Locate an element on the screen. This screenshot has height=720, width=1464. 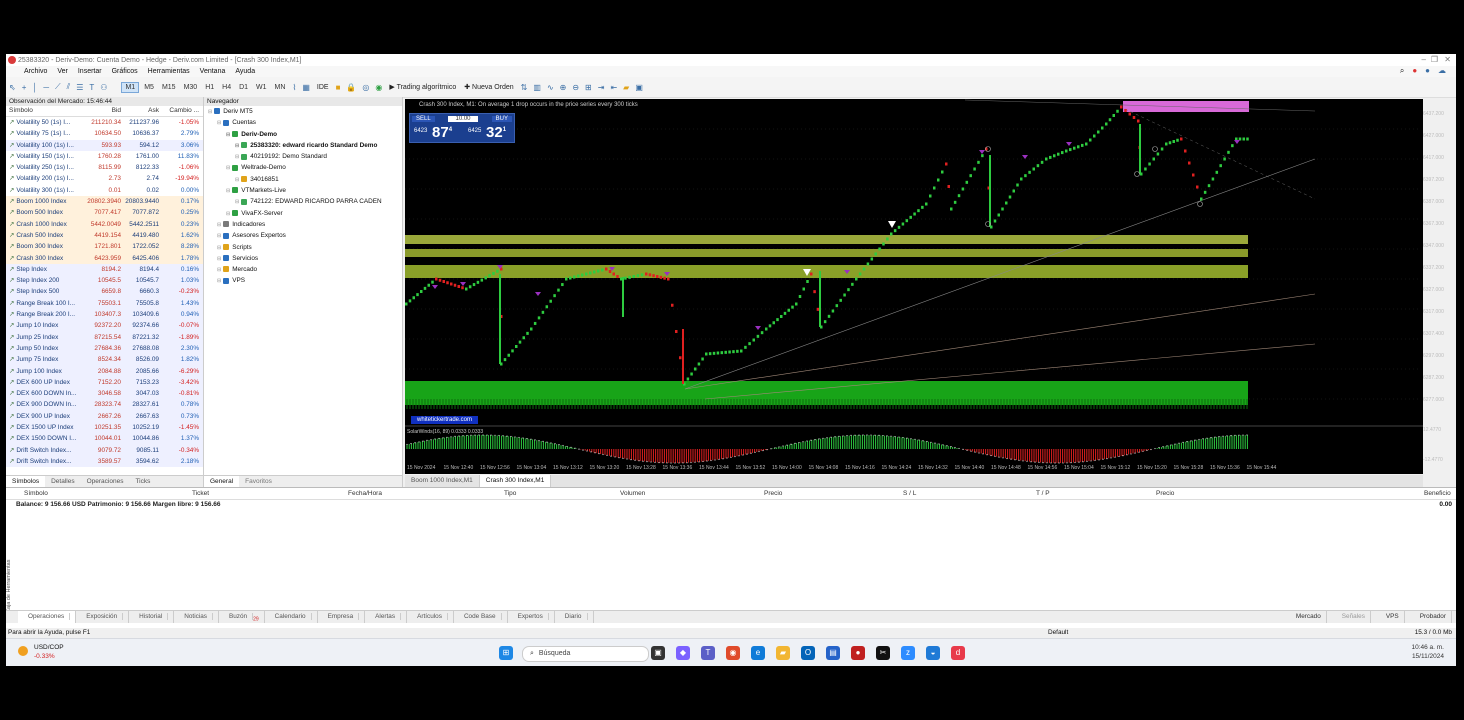
menu-item-4: Herramientas is located at coordinates (169, 71).